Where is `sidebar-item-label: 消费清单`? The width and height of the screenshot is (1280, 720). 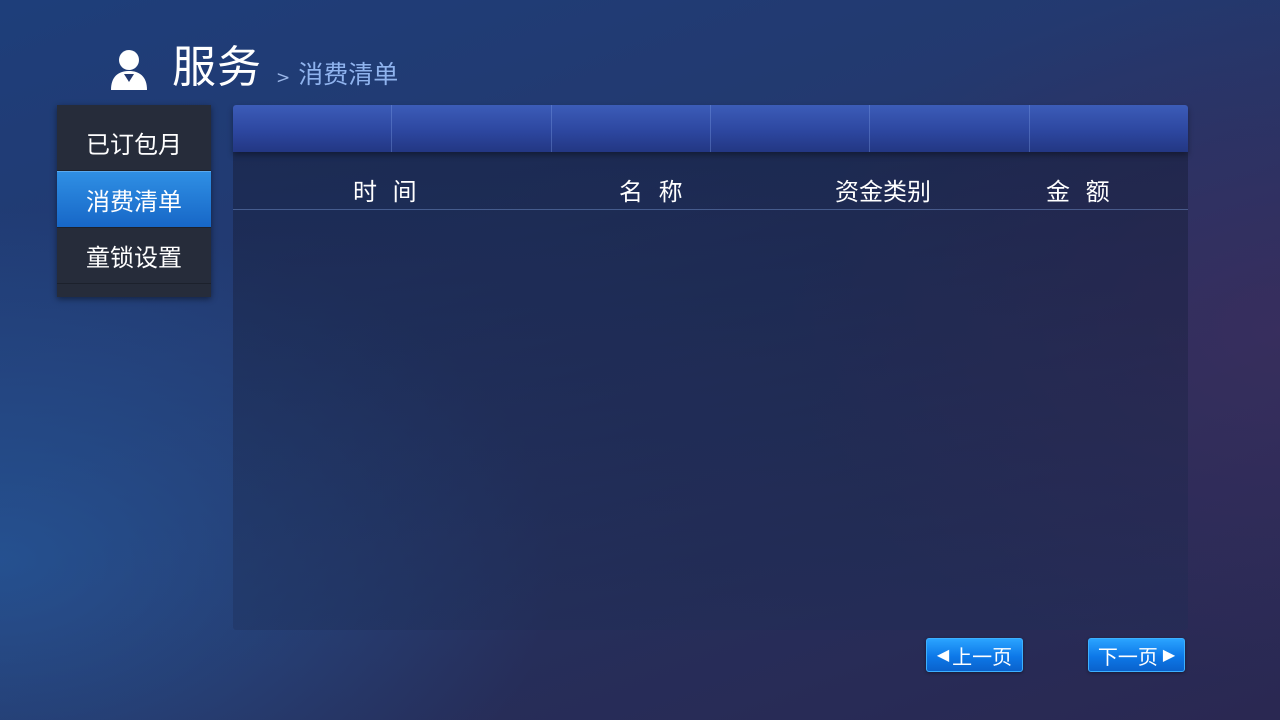 sidebar-item-label: 消费清单 is located at coordinates (134, 202).